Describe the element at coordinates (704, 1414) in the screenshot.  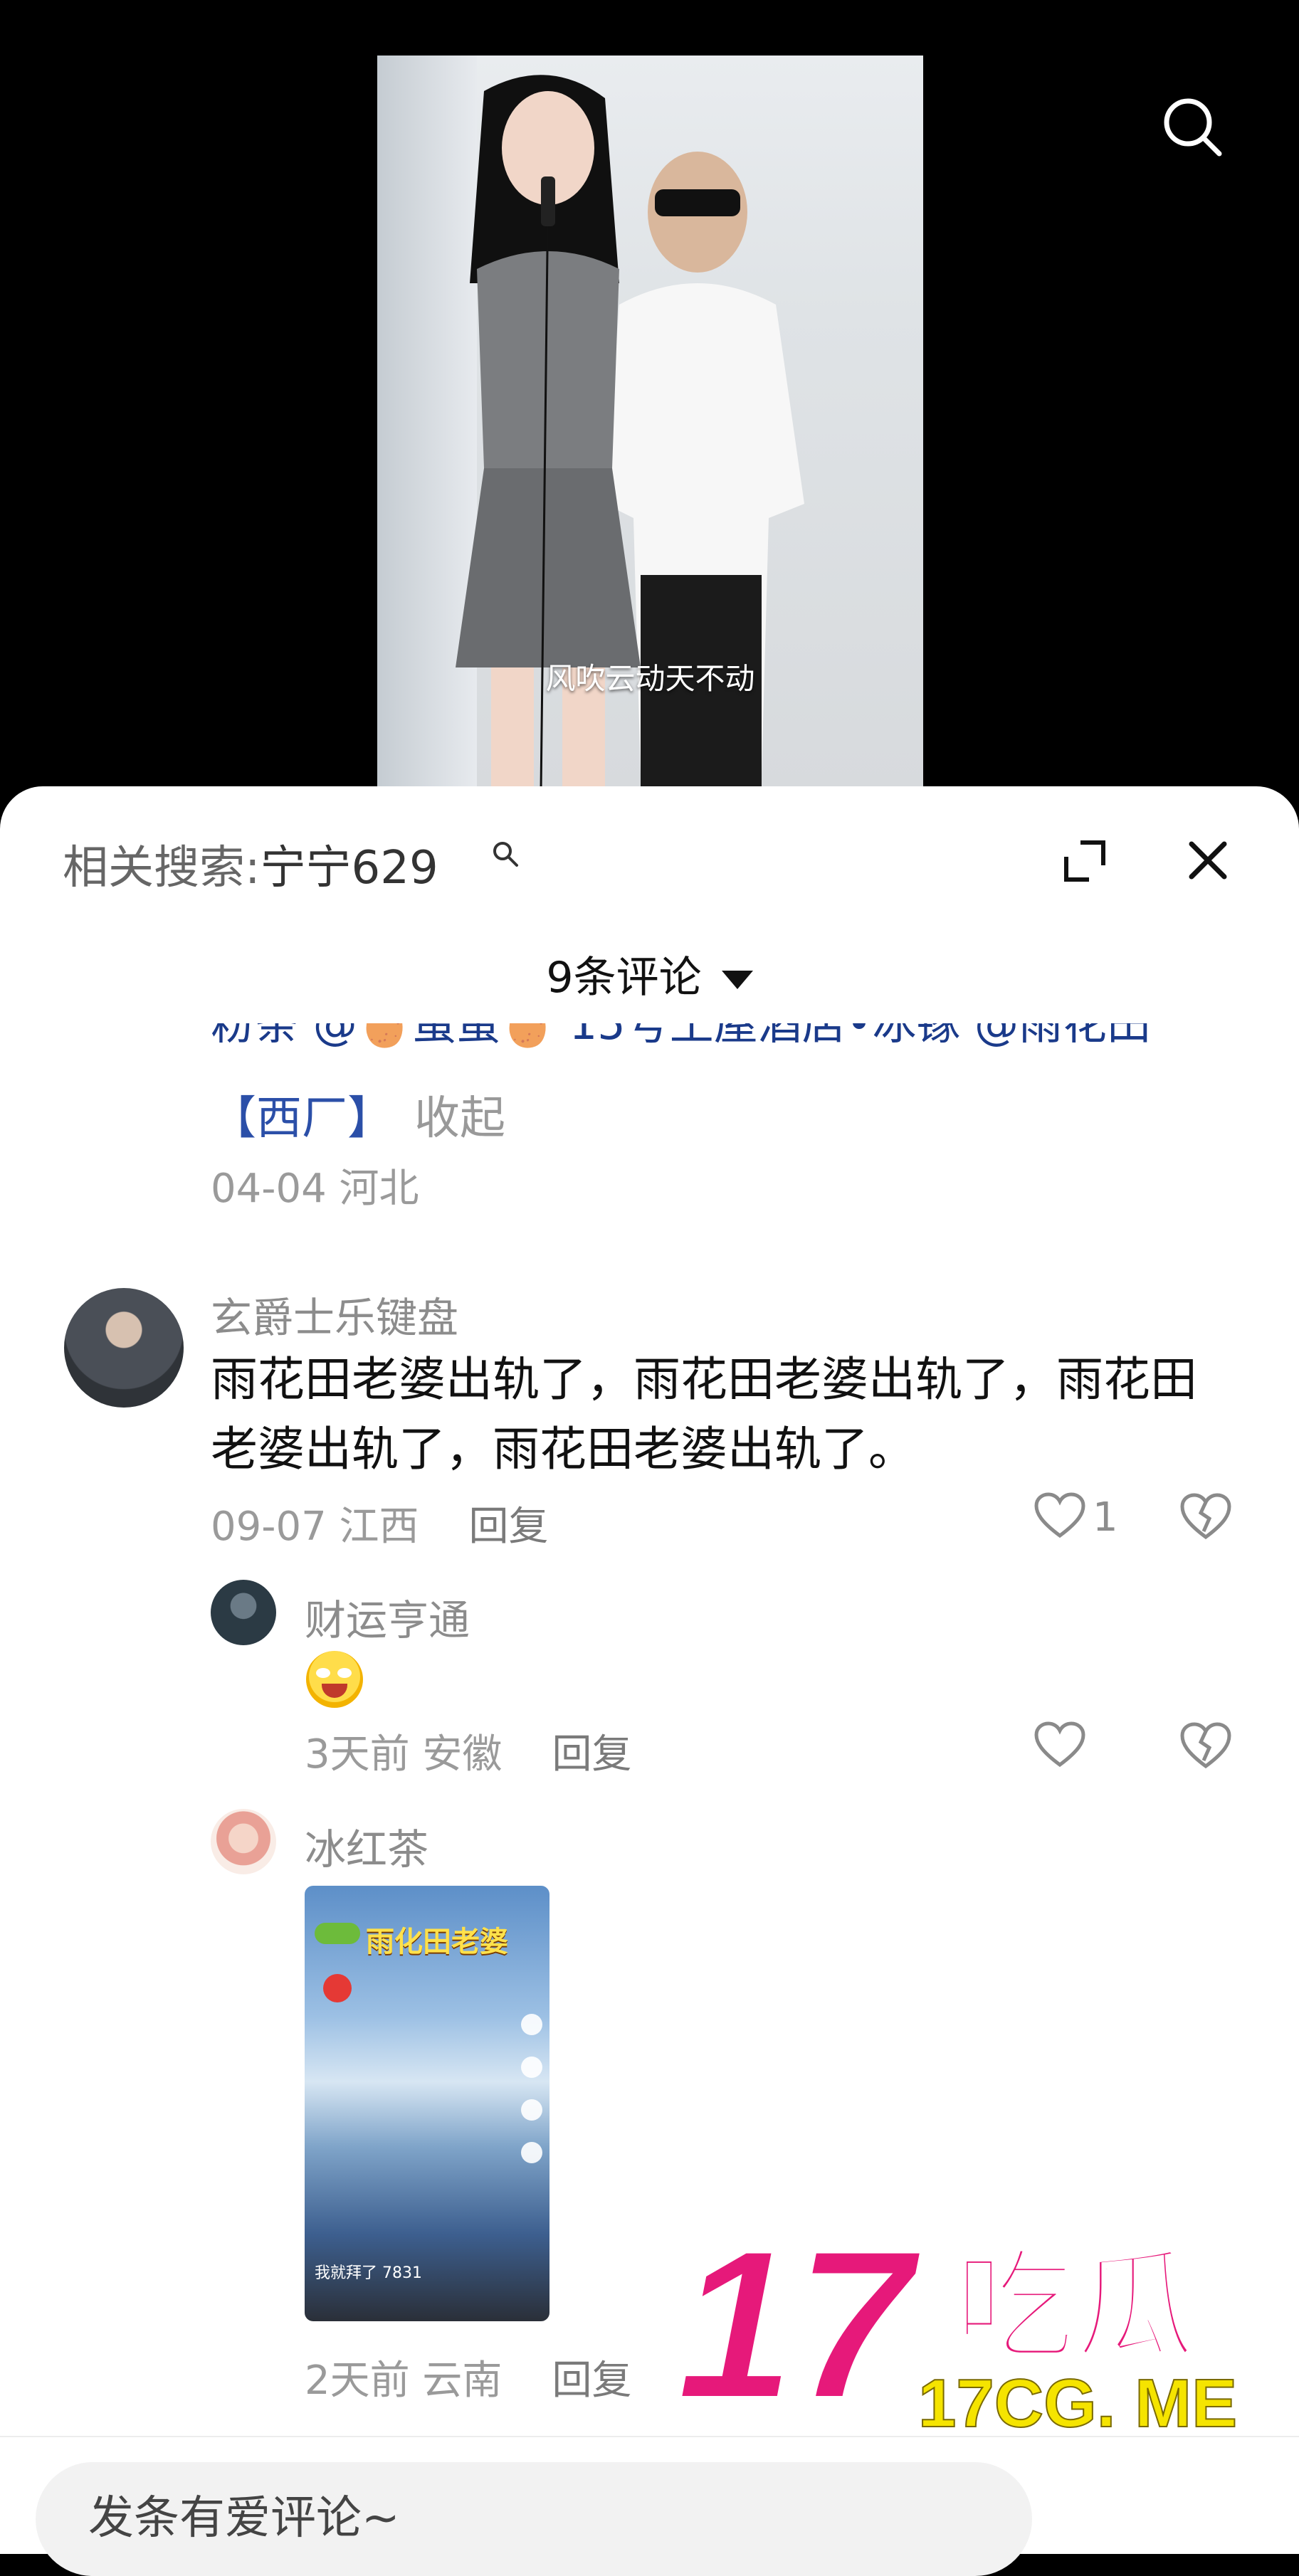
I see `comment-text: 雨花田老婆出轨了，雨花田老婆出轨了，雨花田 老婆出轨了，雨花田老婆出轨了。` at that location.